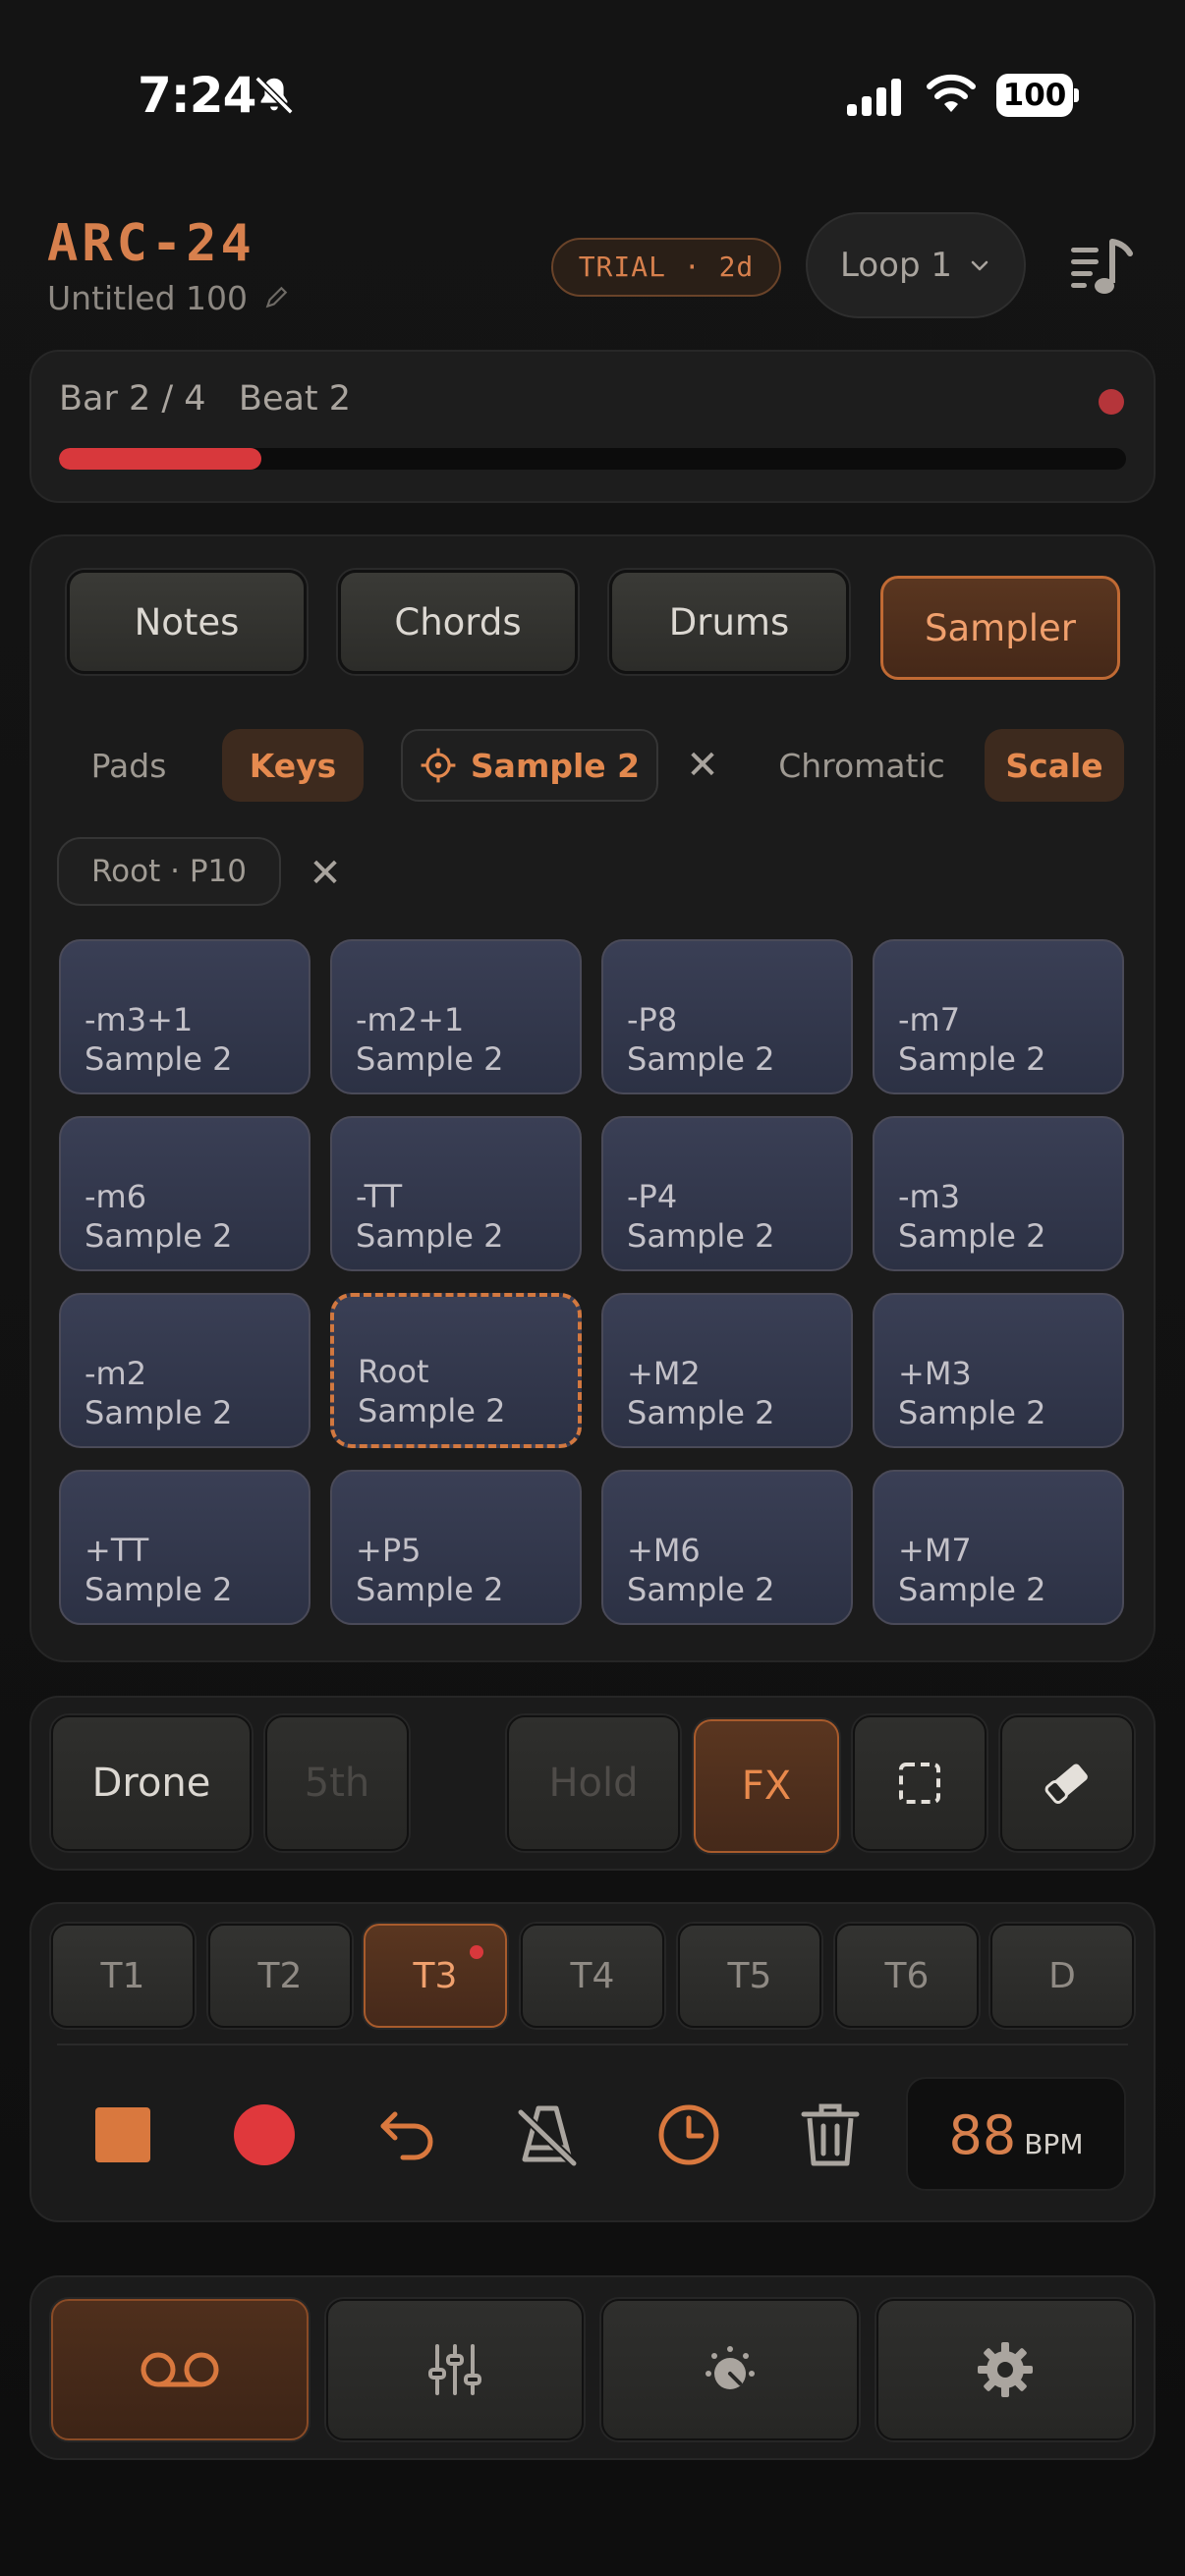  Describe the element at coordinates (184, 1547) in the screenshot. I see `pad: +TT Sample 2` at that location.